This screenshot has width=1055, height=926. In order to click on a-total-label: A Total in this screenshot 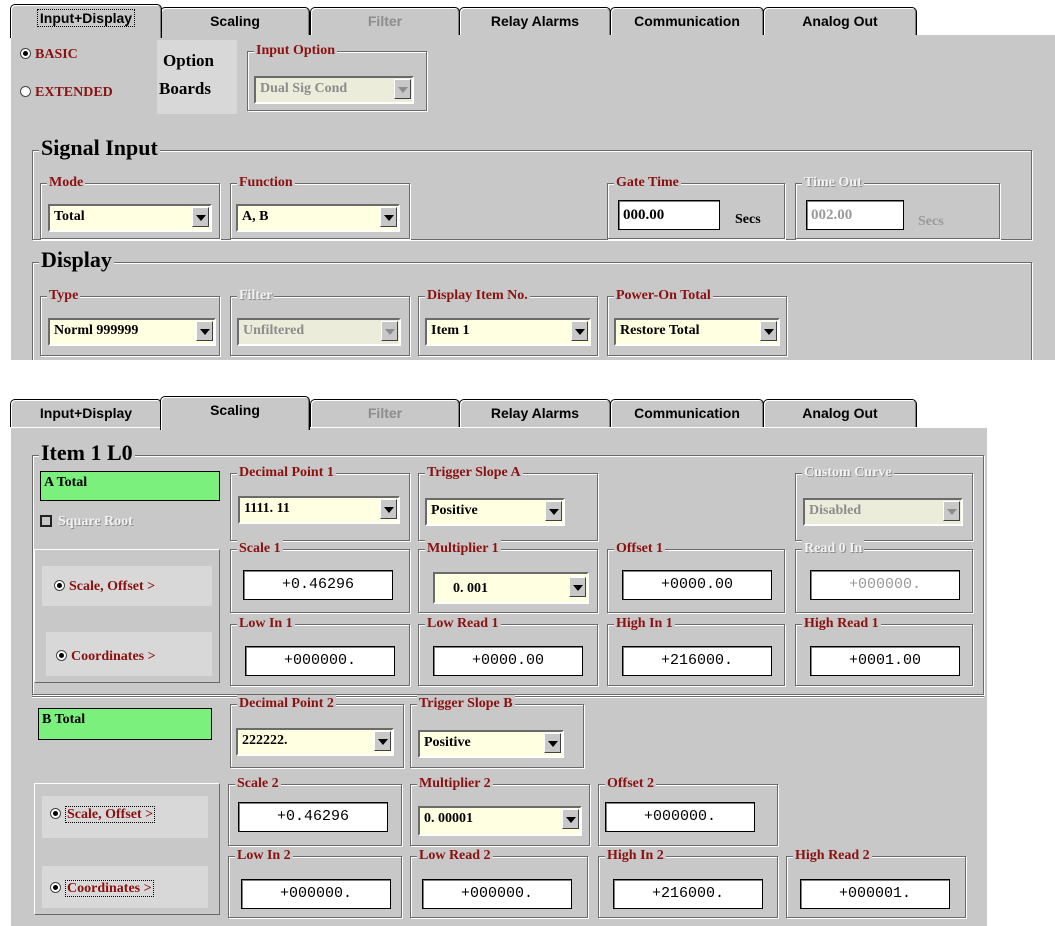, I will do `click(130, 486)`.